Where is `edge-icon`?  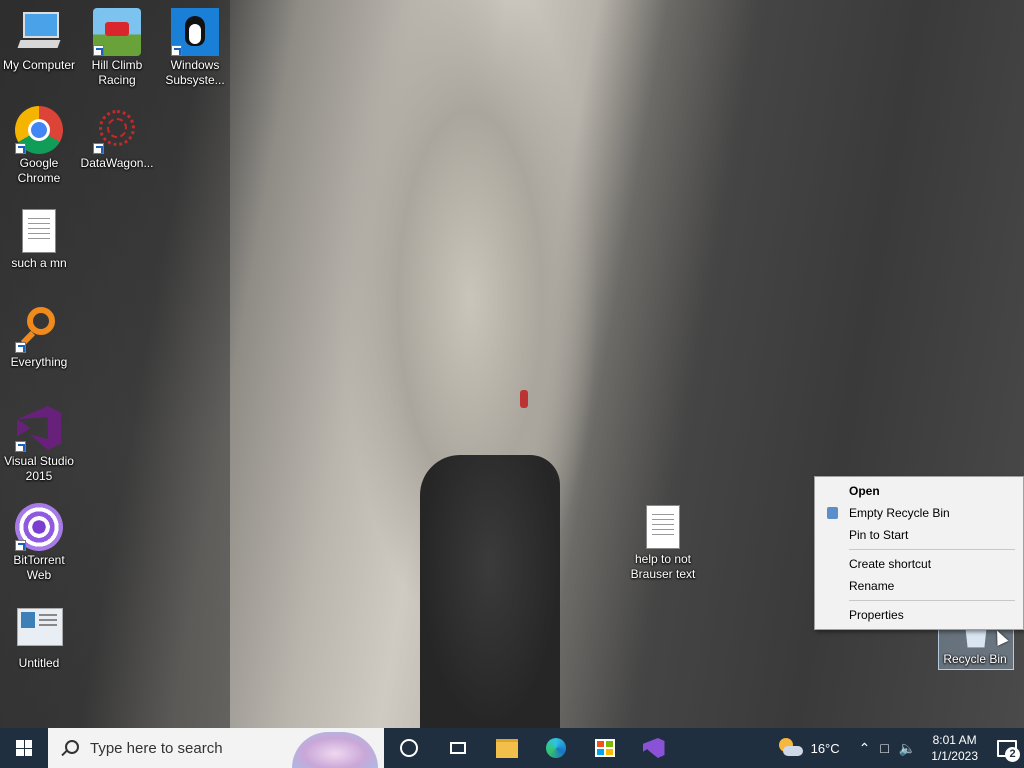
edge-icon is located at coordinates (555, 748).